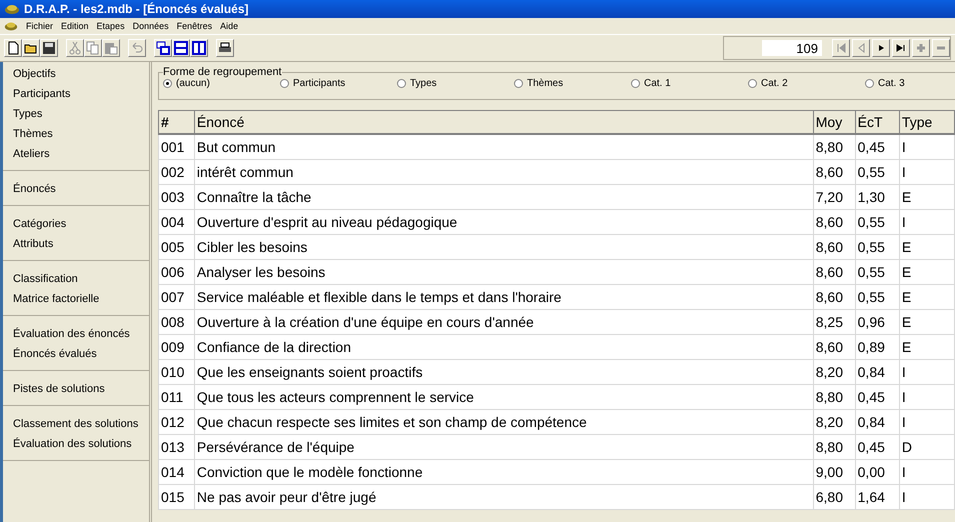 The height and width of the screenshot is (522, 955). I want to click on table-cell: 0,96, so click(877, 322).